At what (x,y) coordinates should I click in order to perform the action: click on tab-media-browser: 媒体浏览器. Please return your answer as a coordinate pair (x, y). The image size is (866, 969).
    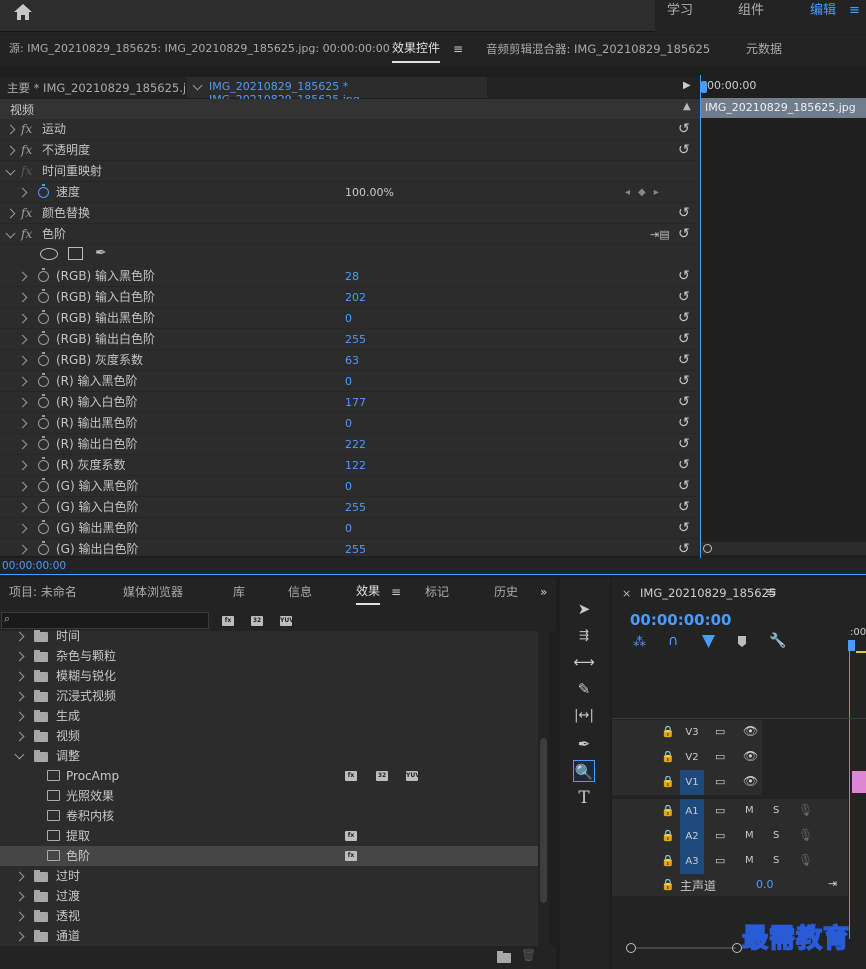
    Looking at the image, I should click on (153, 593).